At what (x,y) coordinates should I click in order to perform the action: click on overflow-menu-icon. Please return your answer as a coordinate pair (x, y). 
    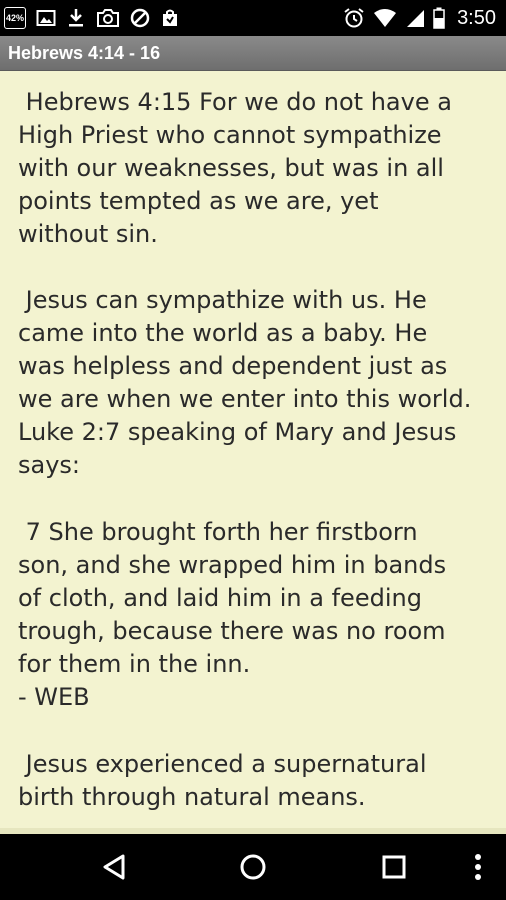
    Looking at the image, I should click on (478, 867).